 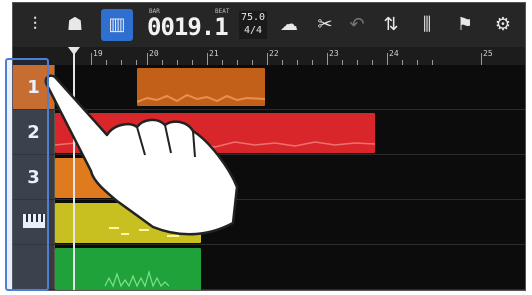 I want to click on counter-value: 0019.1, so click(x=188, y=27).